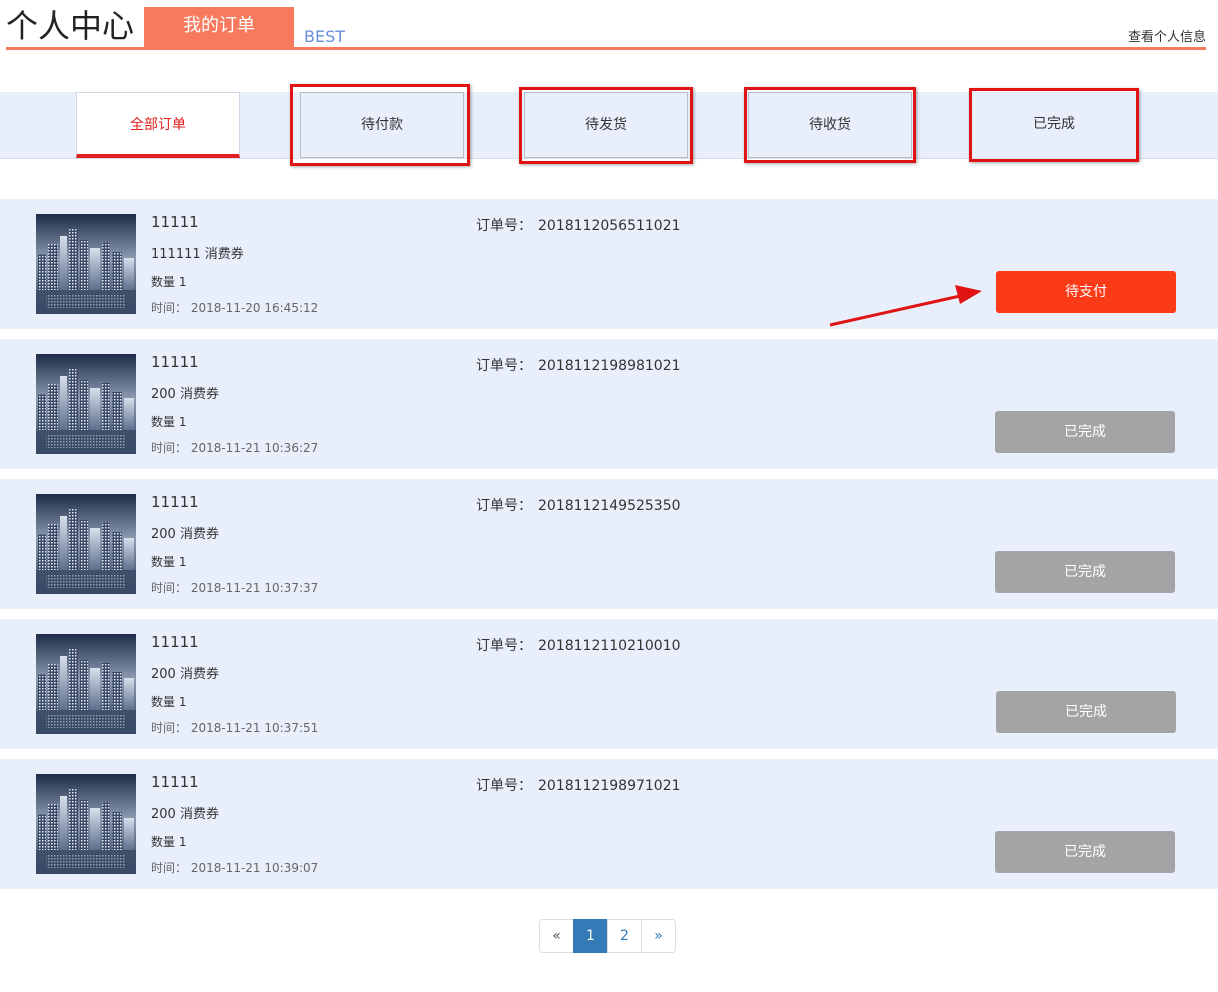 The width and height of the screenshot is (1218, 992). Describe the element at coordinates (830, 125) in the screenshot. I see `tab-pending-receipt: 待收货` at that location.